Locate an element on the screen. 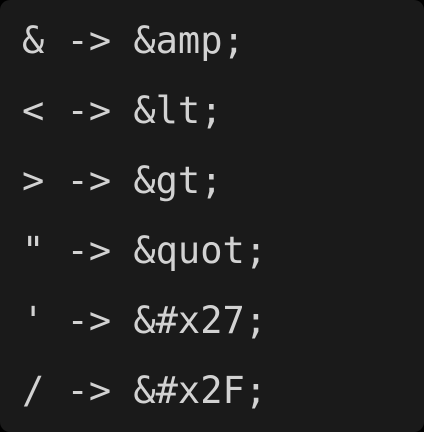 This screenshot has height=432, width=424. code-line-less-than: < -> &lt; is located at coordinates (122, 110).